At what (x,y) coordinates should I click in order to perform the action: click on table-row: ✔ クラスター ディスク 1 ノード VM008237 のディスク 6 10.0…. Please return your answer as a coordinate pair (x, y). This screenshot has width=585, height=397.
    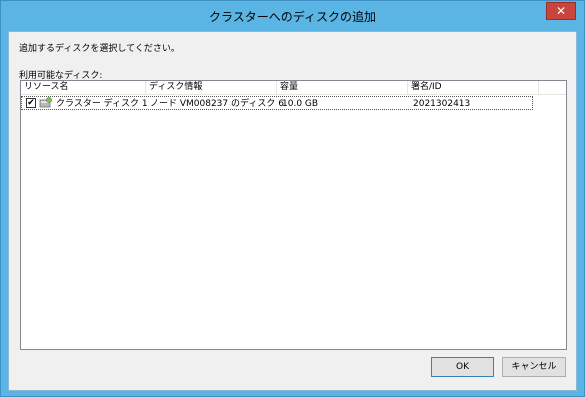
    Looking at the image, I should click on (277, 103).